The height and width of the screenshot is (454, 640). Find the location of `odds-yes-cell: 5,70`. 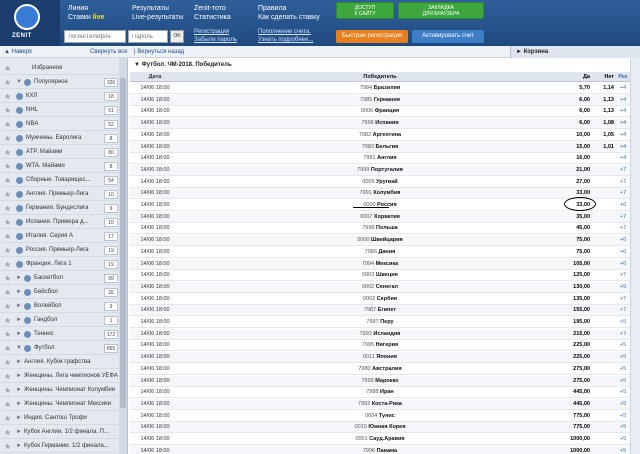

odds-yes-cell: 5,70 is located at coordinates (575, 88).